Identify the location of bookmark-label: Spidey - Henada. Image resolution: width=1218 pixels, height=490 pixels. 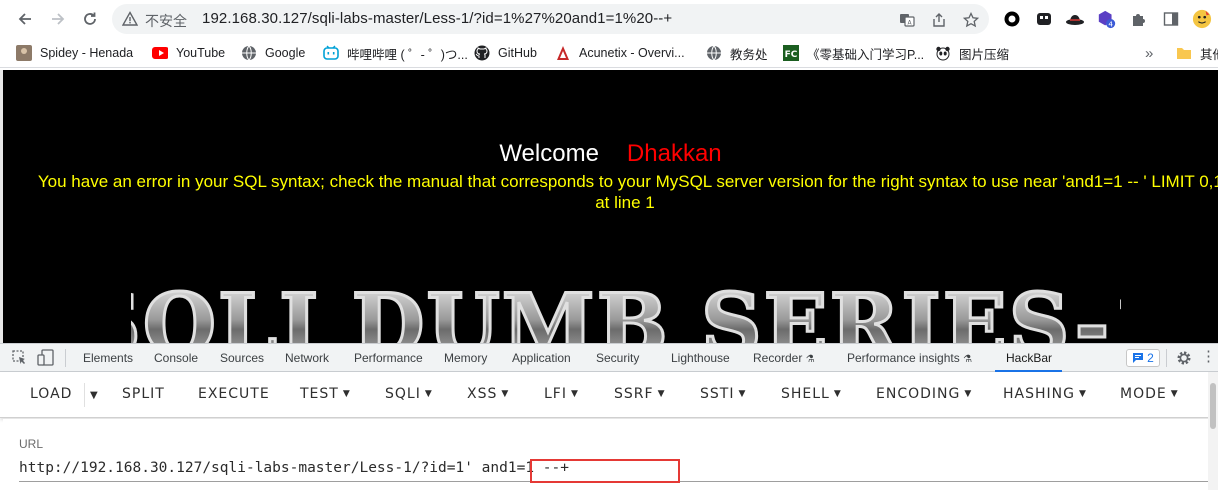
(87, 53).